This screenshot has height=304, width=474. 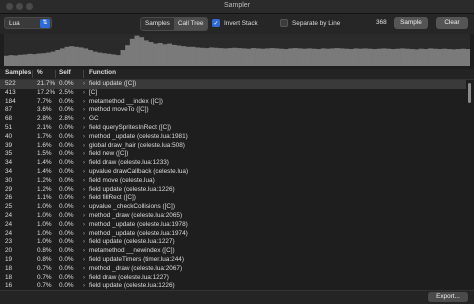 What do you see at coordinates (310, 23) in the screenshot?
I see `separate-by-line-option: Separate by Line` at bounding box center [310, 23].